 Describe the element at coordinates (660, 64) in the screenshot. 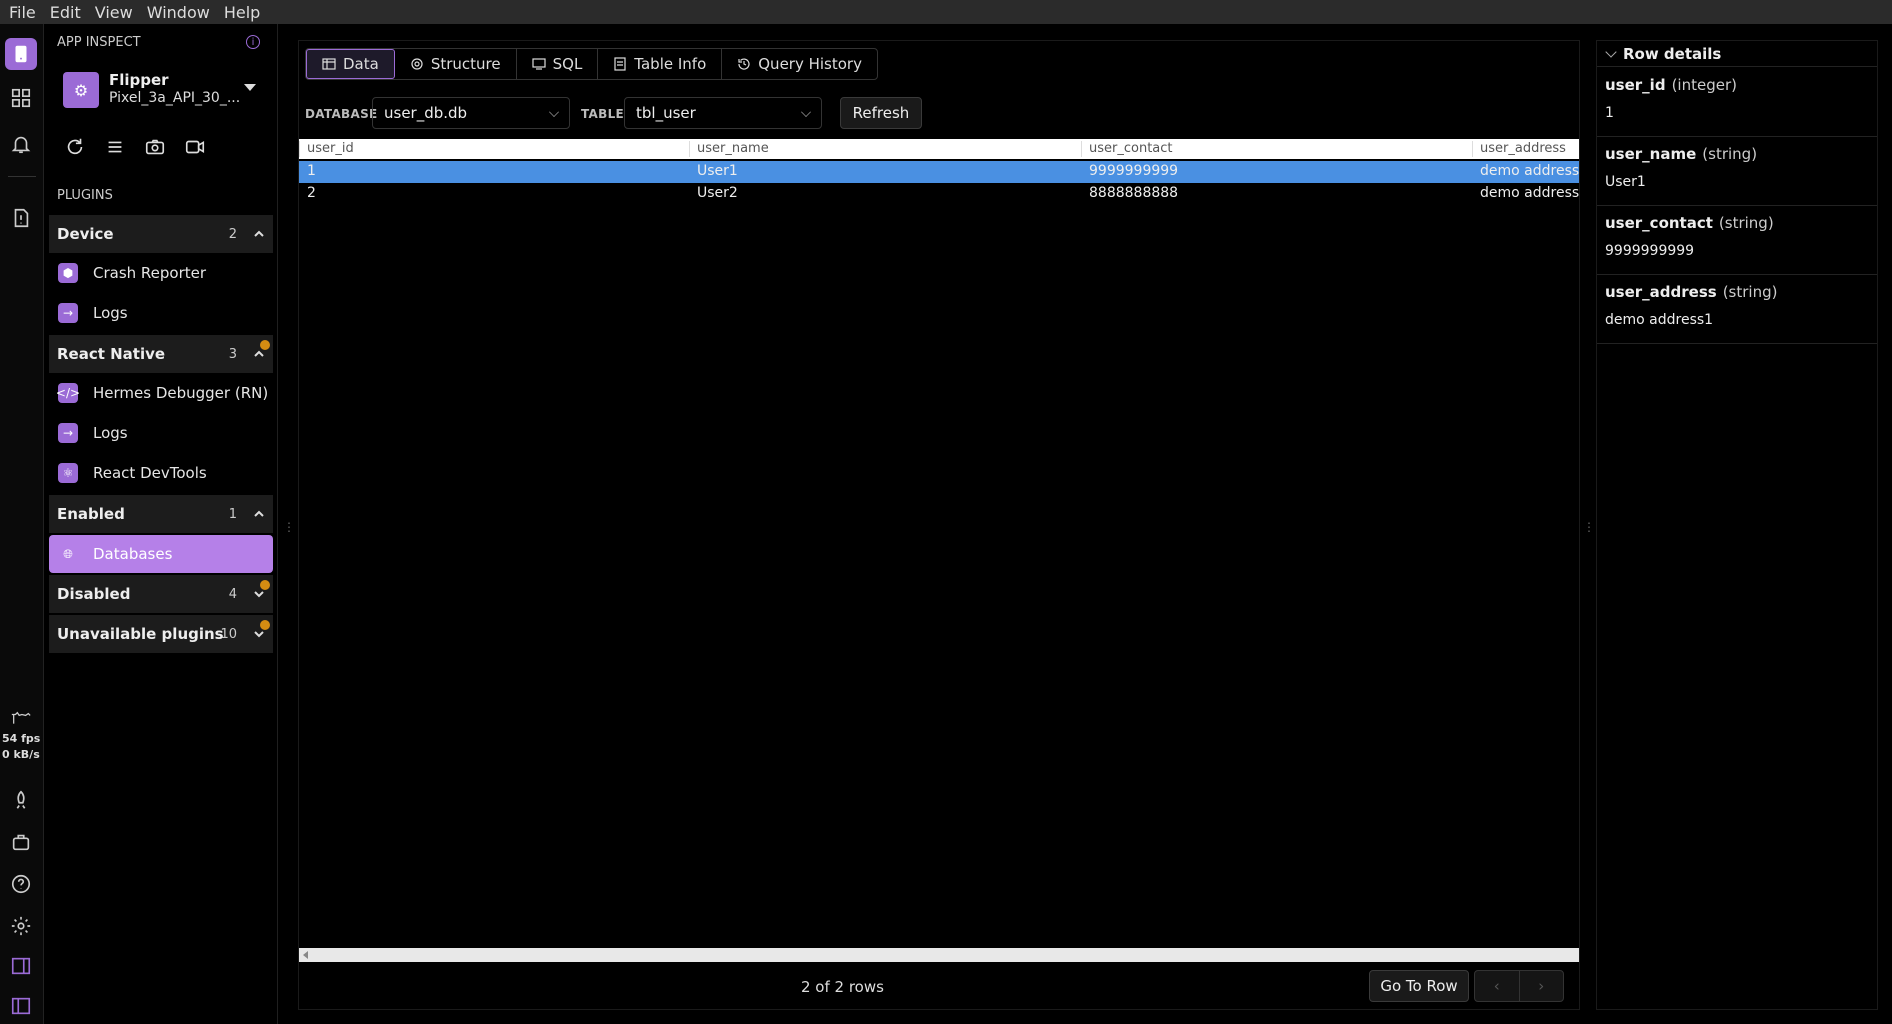

I see `tab-table-info: Table Info` at that location.